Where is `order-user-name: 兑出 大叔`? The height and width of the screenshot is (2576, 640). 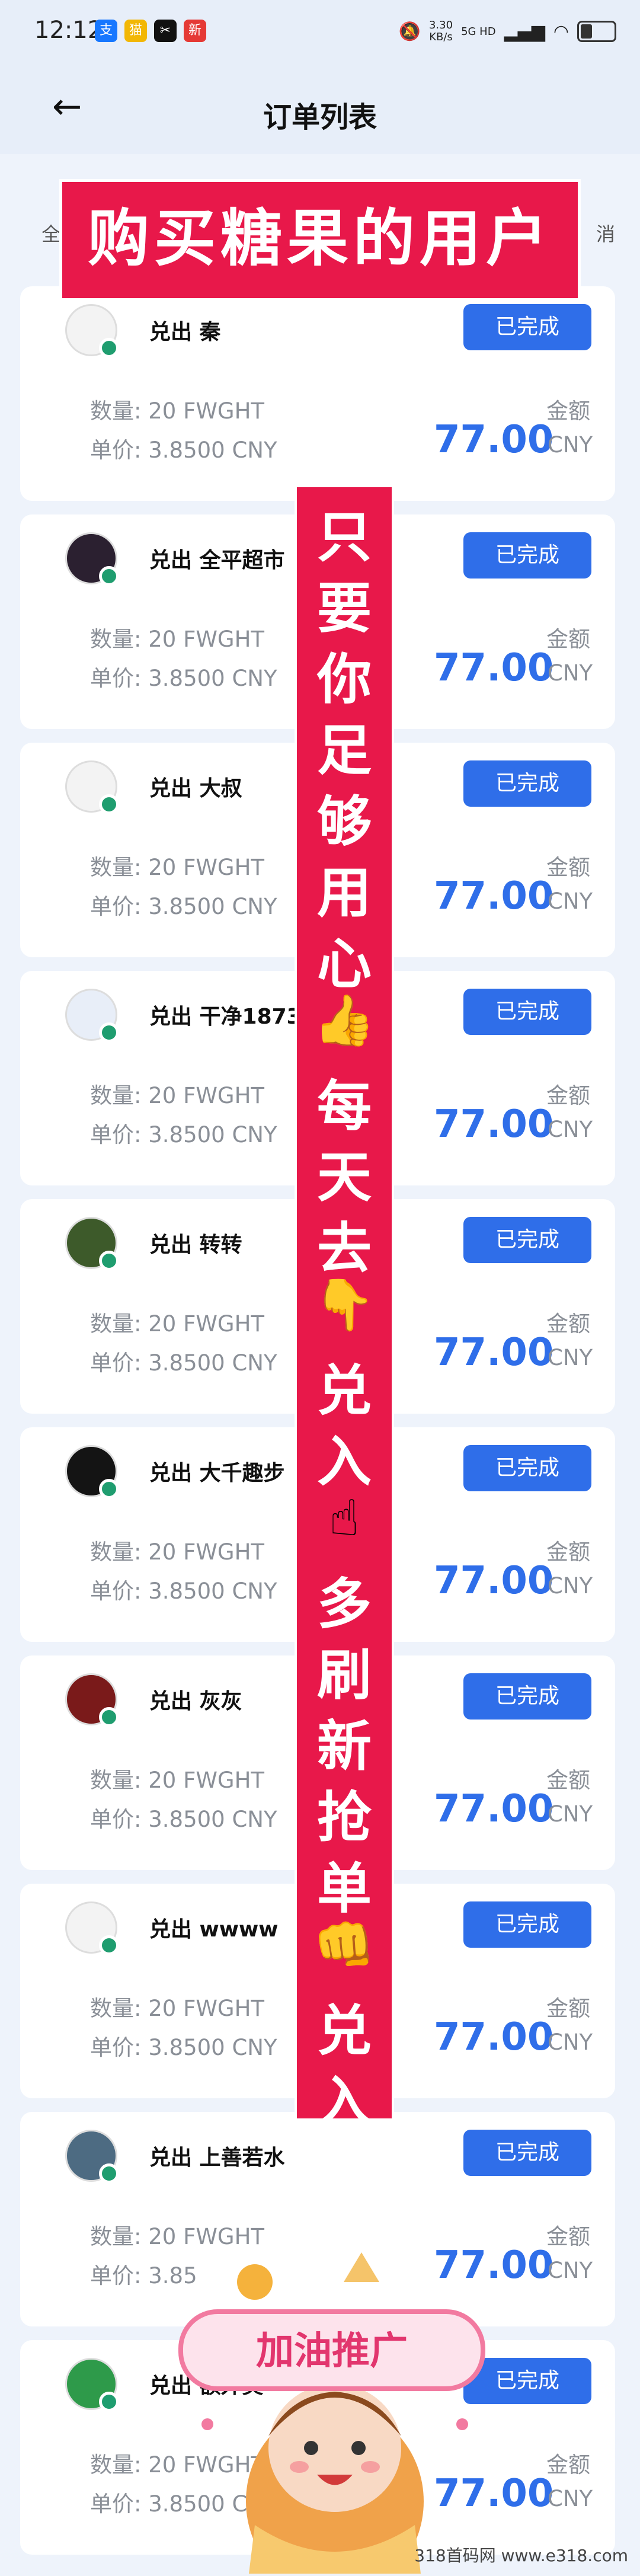
order-user-name: 兑出 大叔 is located at coordinates (195, 788).